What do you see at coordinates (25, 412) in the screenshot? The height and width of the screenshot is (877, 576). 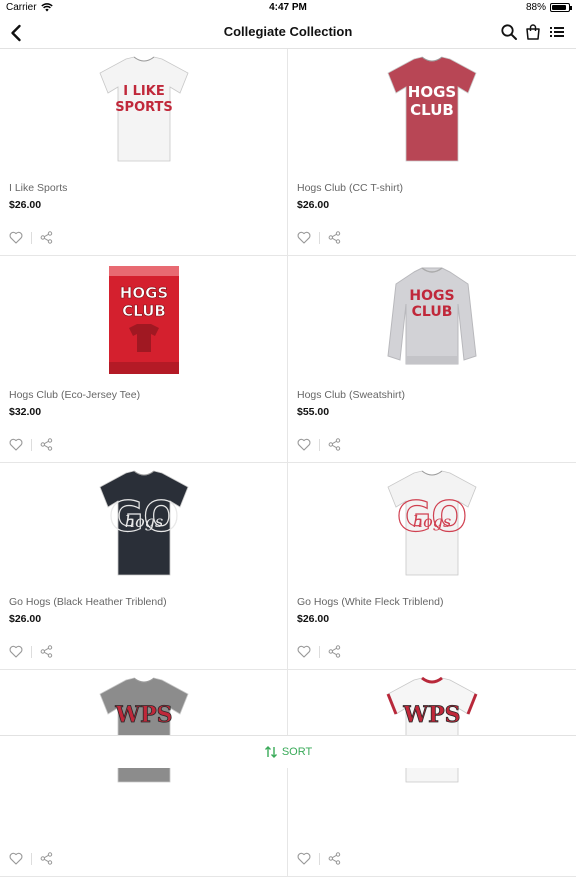 I see `product-price: $32.00` at bounding box center [25, 412].